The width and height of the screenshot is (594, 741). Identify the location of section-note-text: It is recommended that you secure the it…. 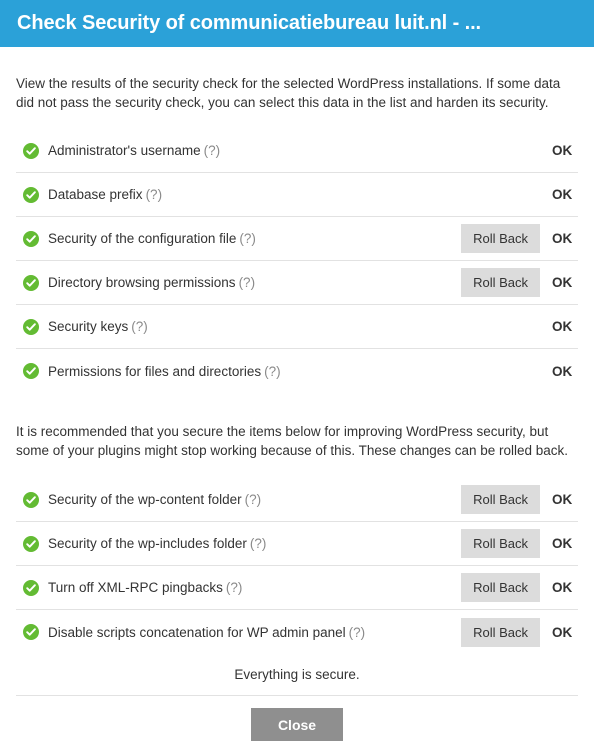
(292, 440).